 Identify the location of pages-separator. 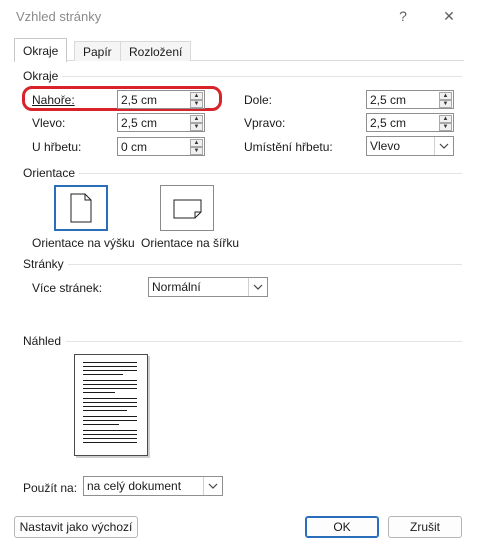
(265, 264).